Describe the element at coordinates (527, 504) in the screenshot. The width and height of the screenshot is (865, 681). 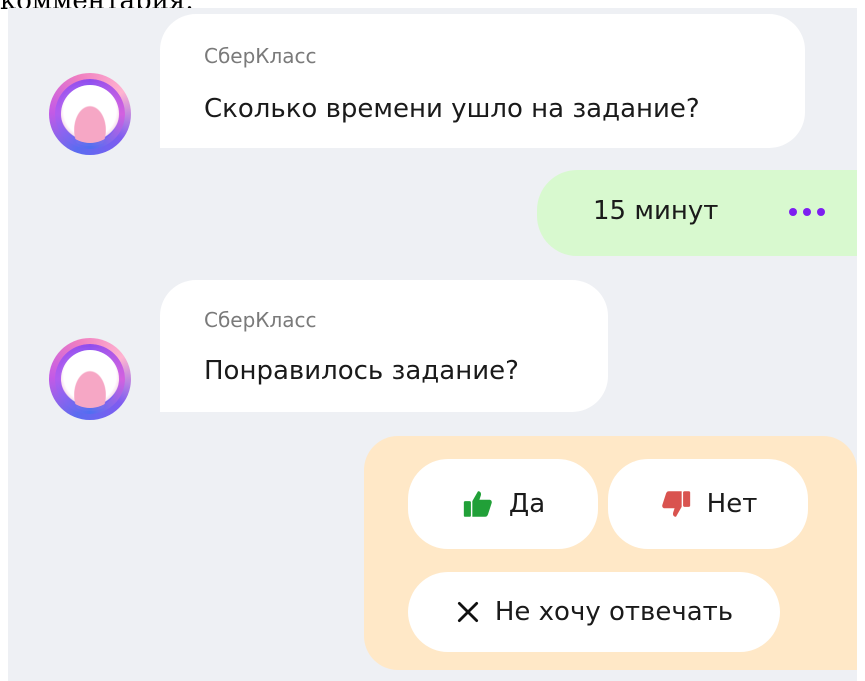
I see `yes-label: Да` at that location.